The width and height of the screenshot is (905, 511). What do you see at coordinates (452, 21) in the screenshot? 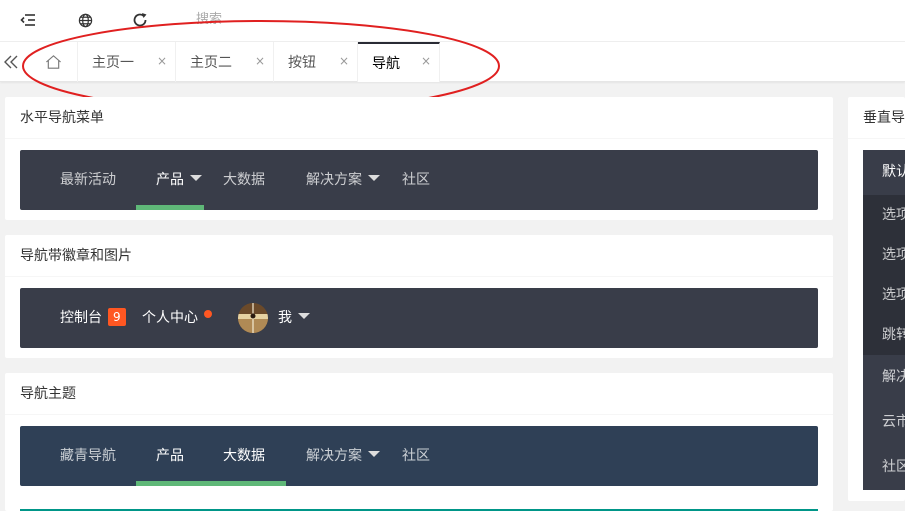
I see `top-header` at bounding box center [452, 21].